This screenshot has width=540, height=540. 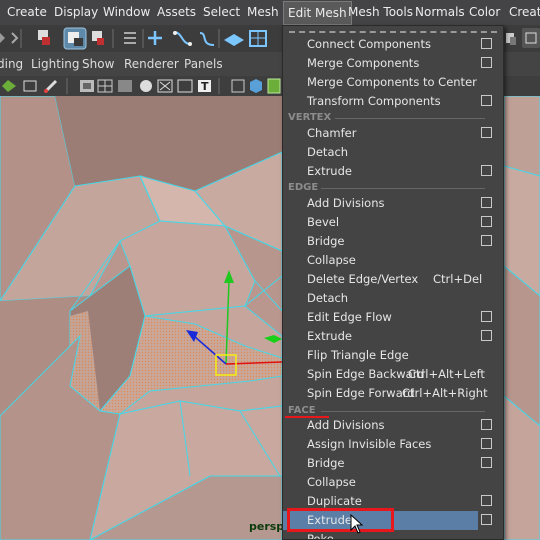 I want to click on menu-assets: Assets, so click(x=176, y=12).